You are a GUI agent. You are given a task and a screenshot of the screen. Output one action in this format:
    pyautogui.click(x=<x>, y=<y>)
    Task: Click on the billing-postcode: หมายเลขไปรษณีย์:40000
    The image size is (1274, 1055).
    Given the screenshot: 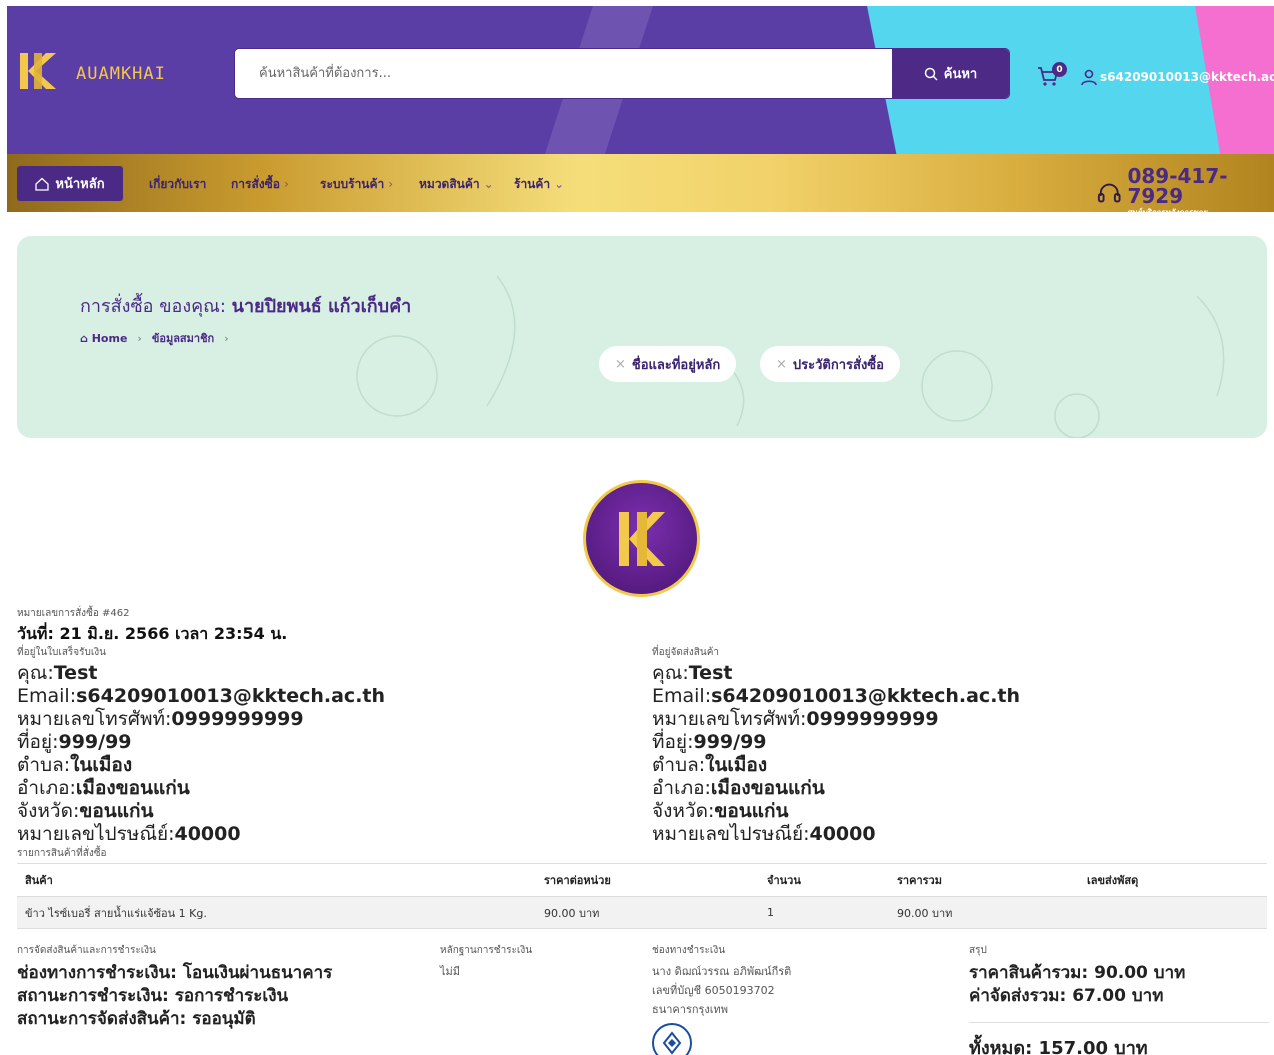 What is the action you would take?
    pyautogui.click(x=317, y=834)
    